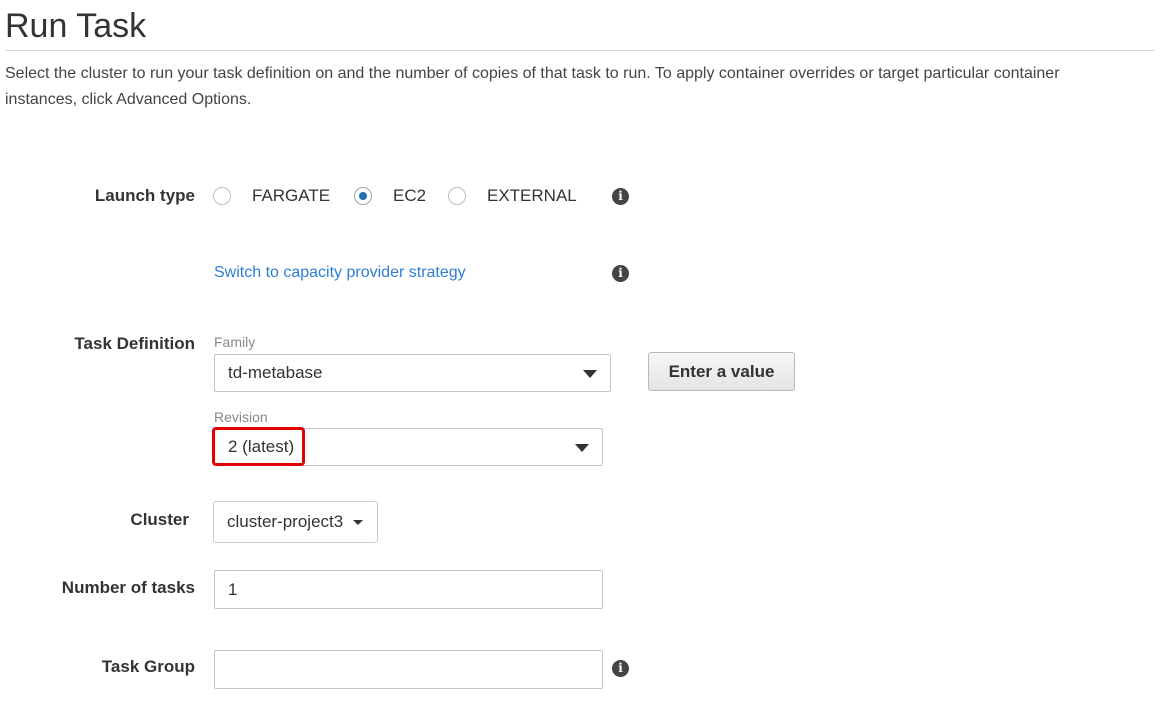  I want to click on radio-ec2-label: EC2, so click(410, 195).